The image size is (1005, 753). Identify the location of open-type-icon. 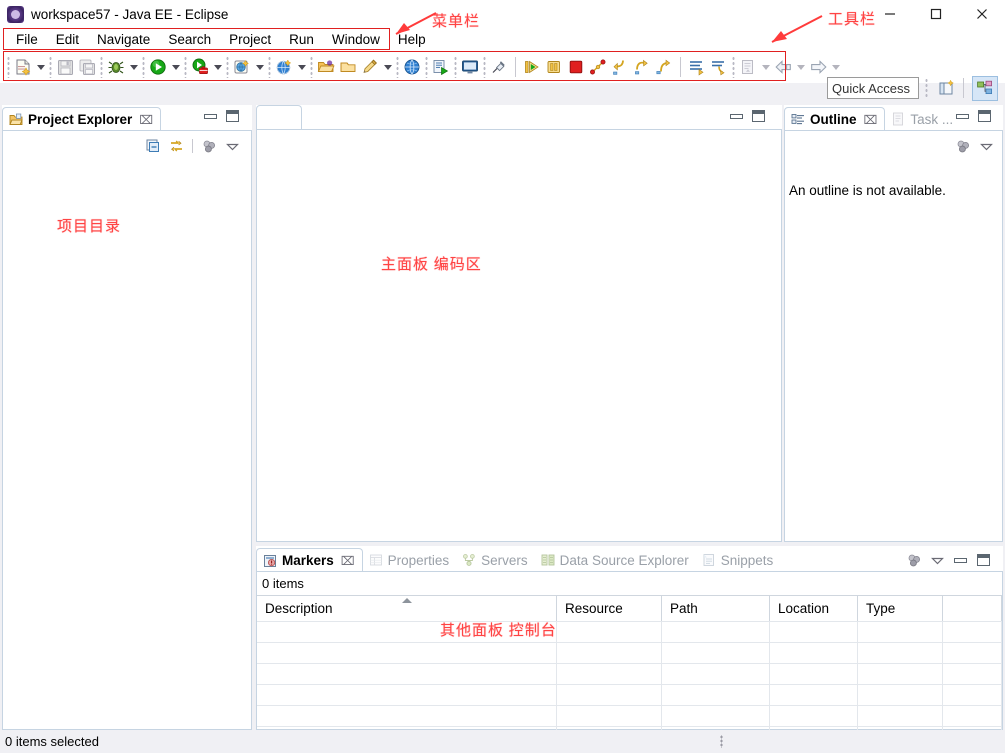
(326, 67).